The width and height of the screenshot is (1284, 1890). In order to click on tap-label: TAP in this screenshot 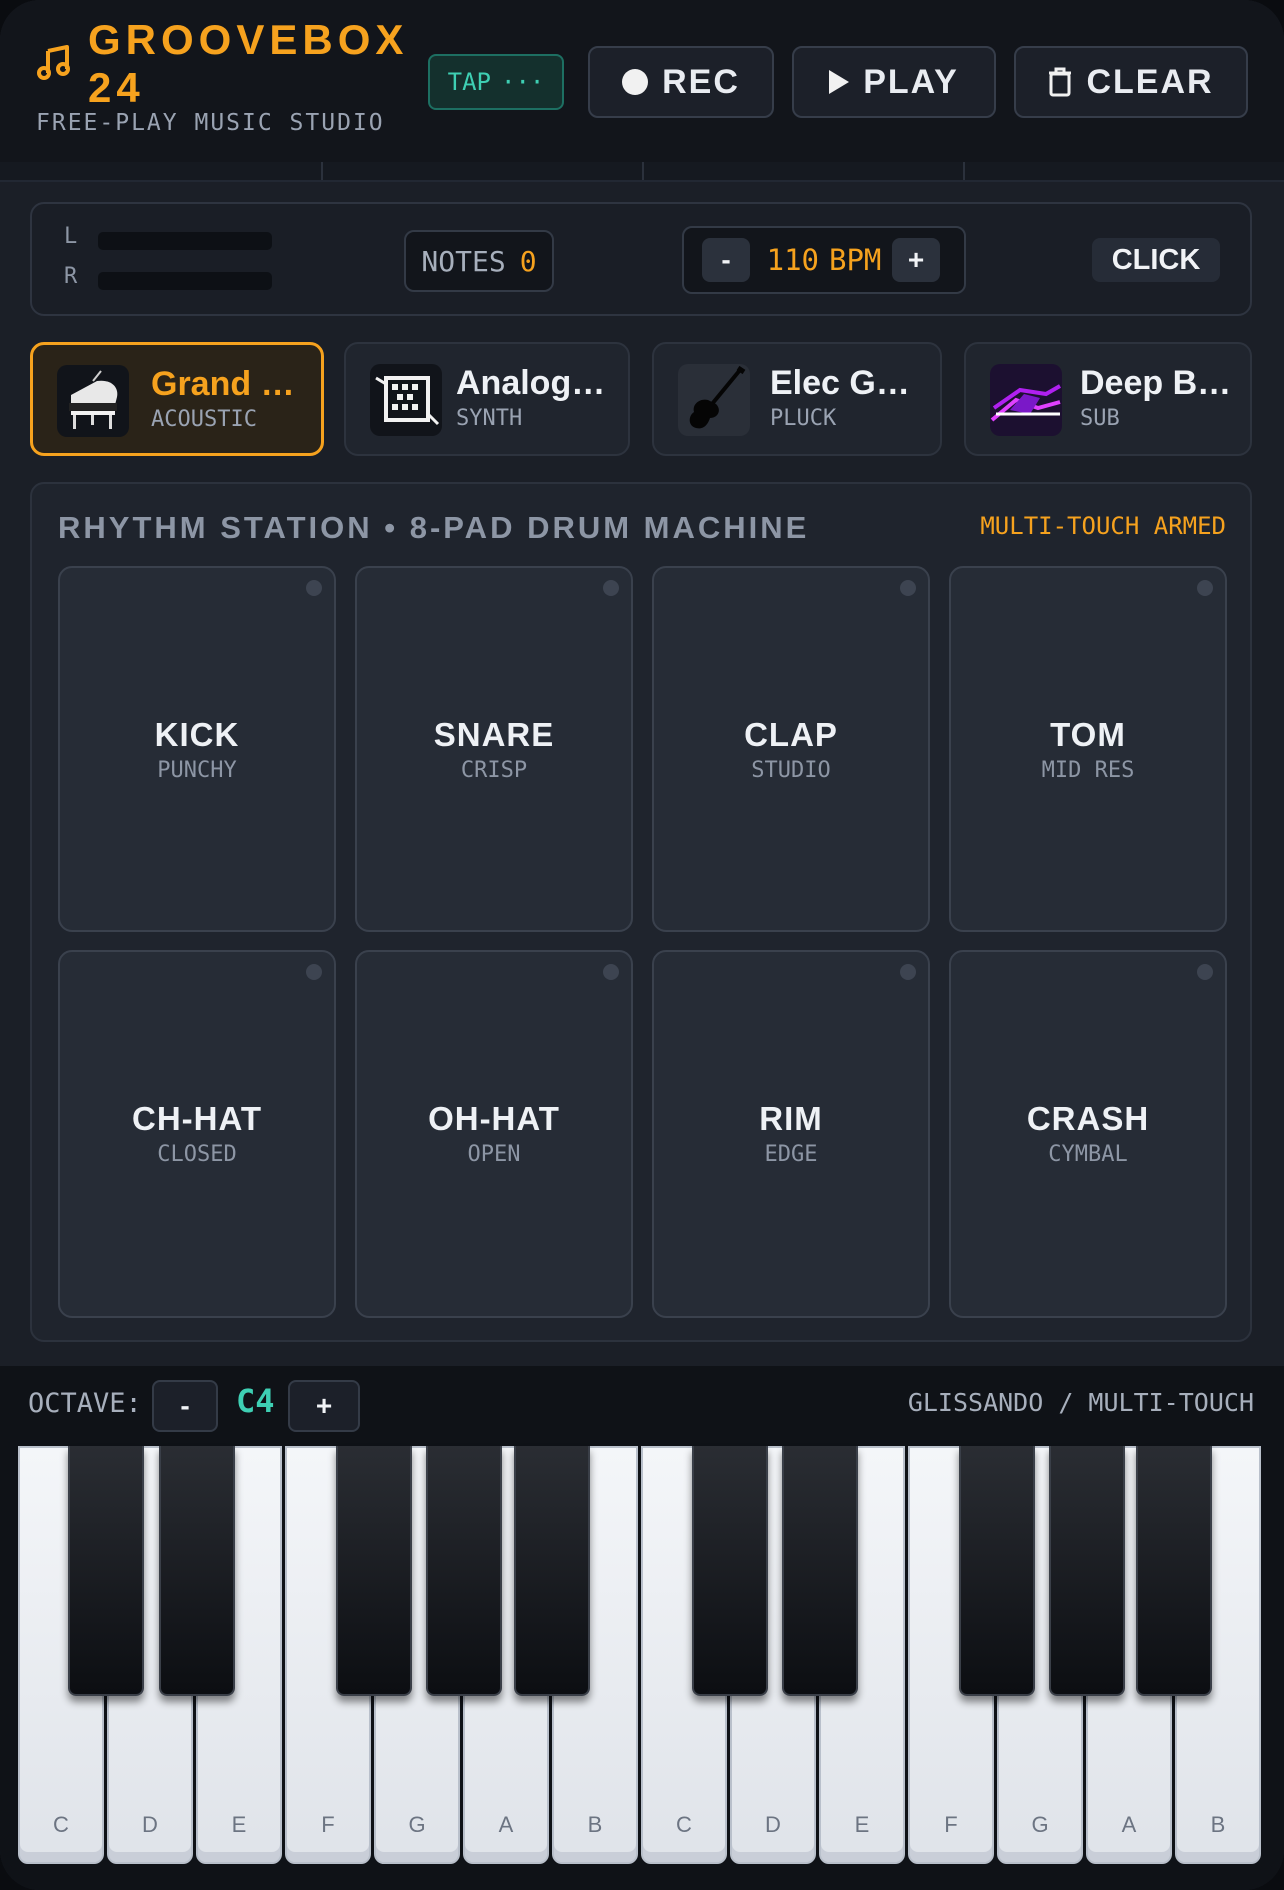, I will do `click(469, 82)`.